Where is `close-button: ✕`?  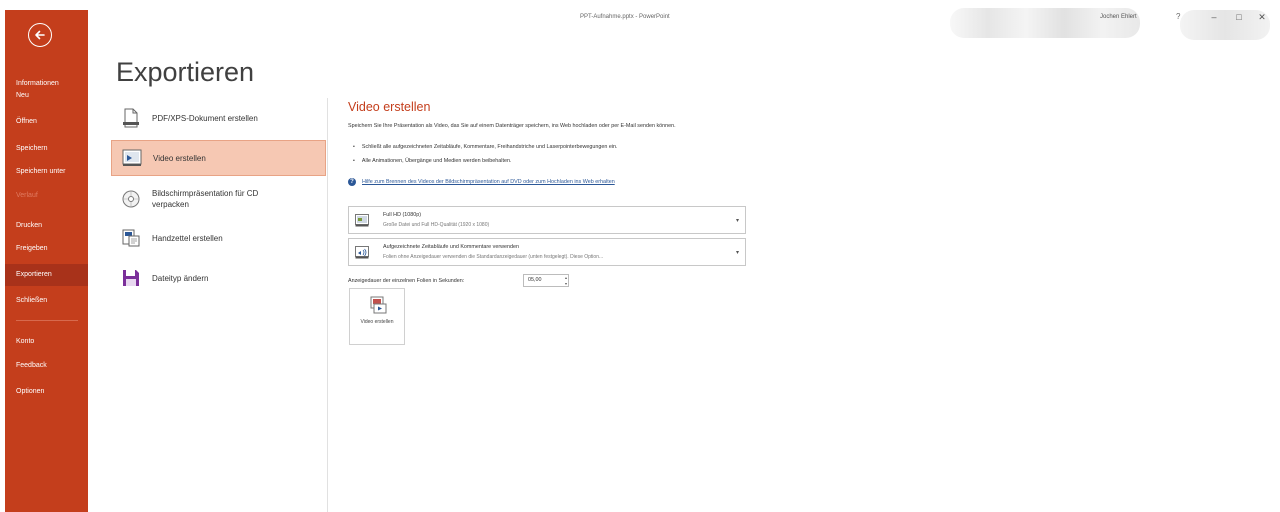 close-button: ✕ is located at coordinates (1262, 17).